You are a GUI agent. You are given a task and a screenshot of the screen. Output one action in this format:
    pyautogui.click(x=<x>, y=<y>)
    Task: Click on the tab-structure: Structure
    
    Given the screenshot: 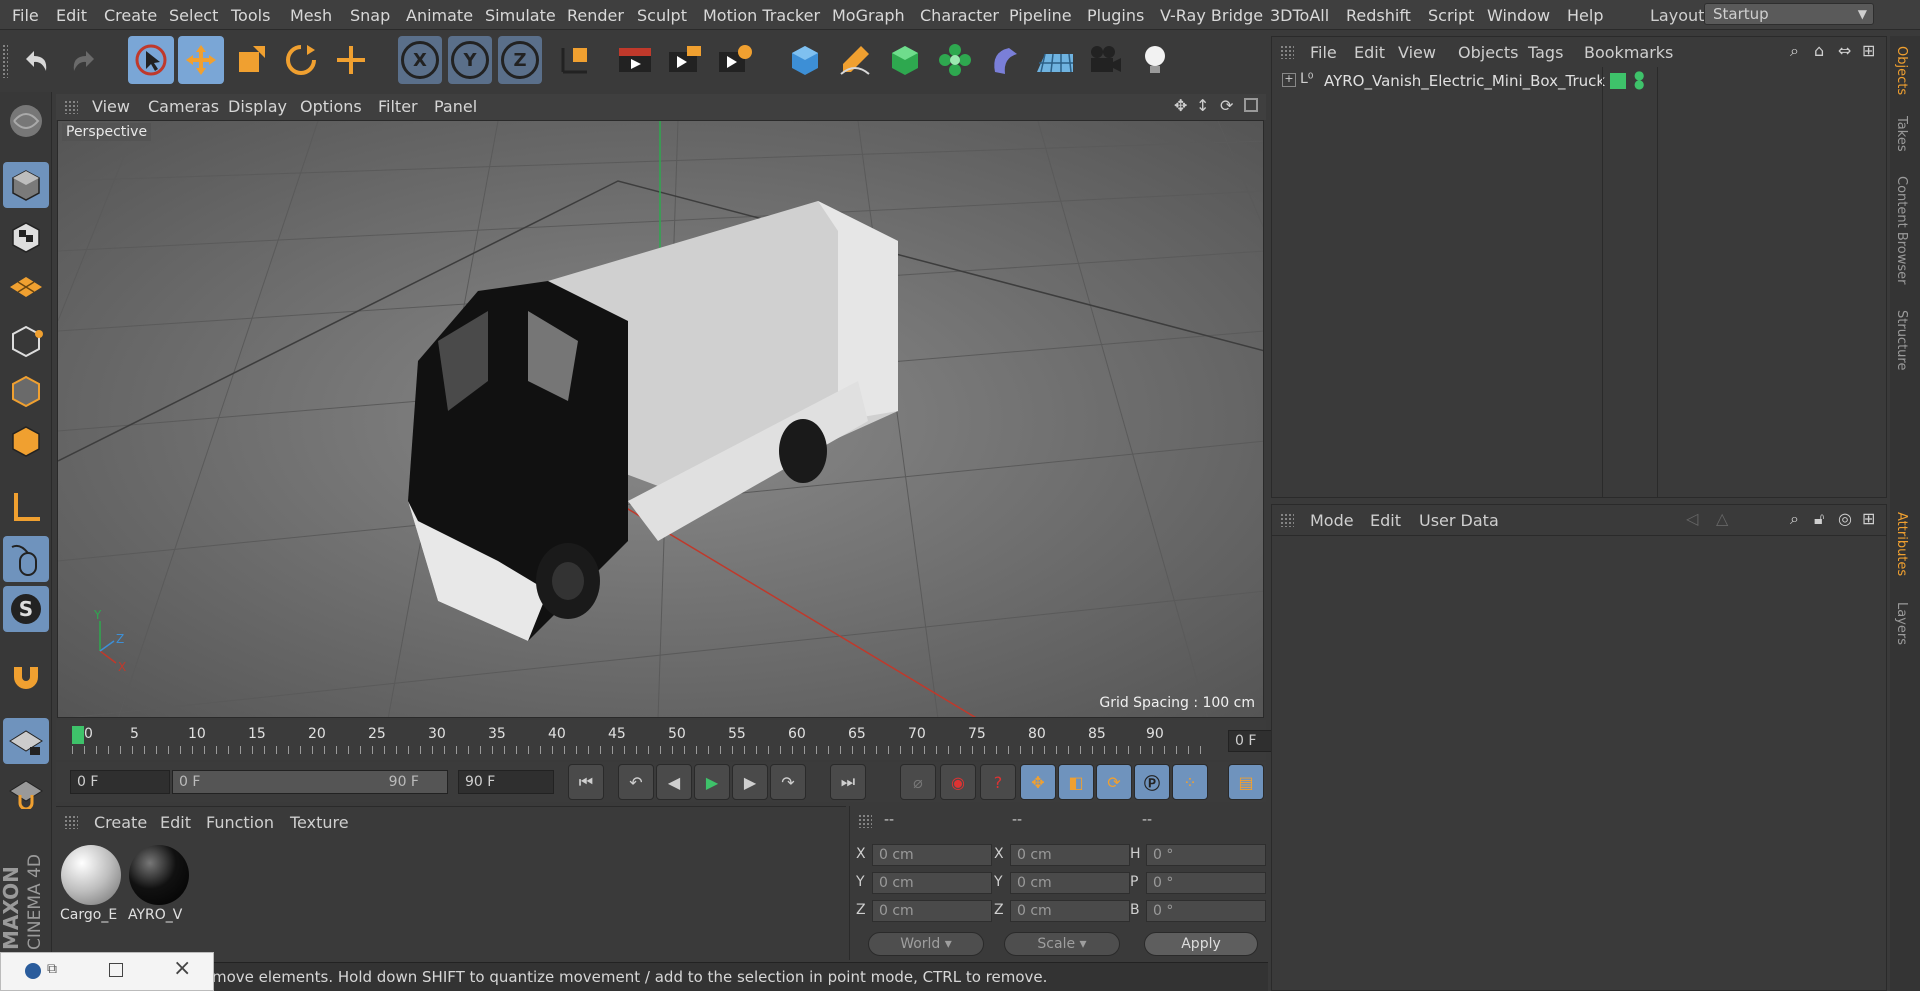 What is the action you would take?
    pyautogui.click(x=1901, y=340)
    